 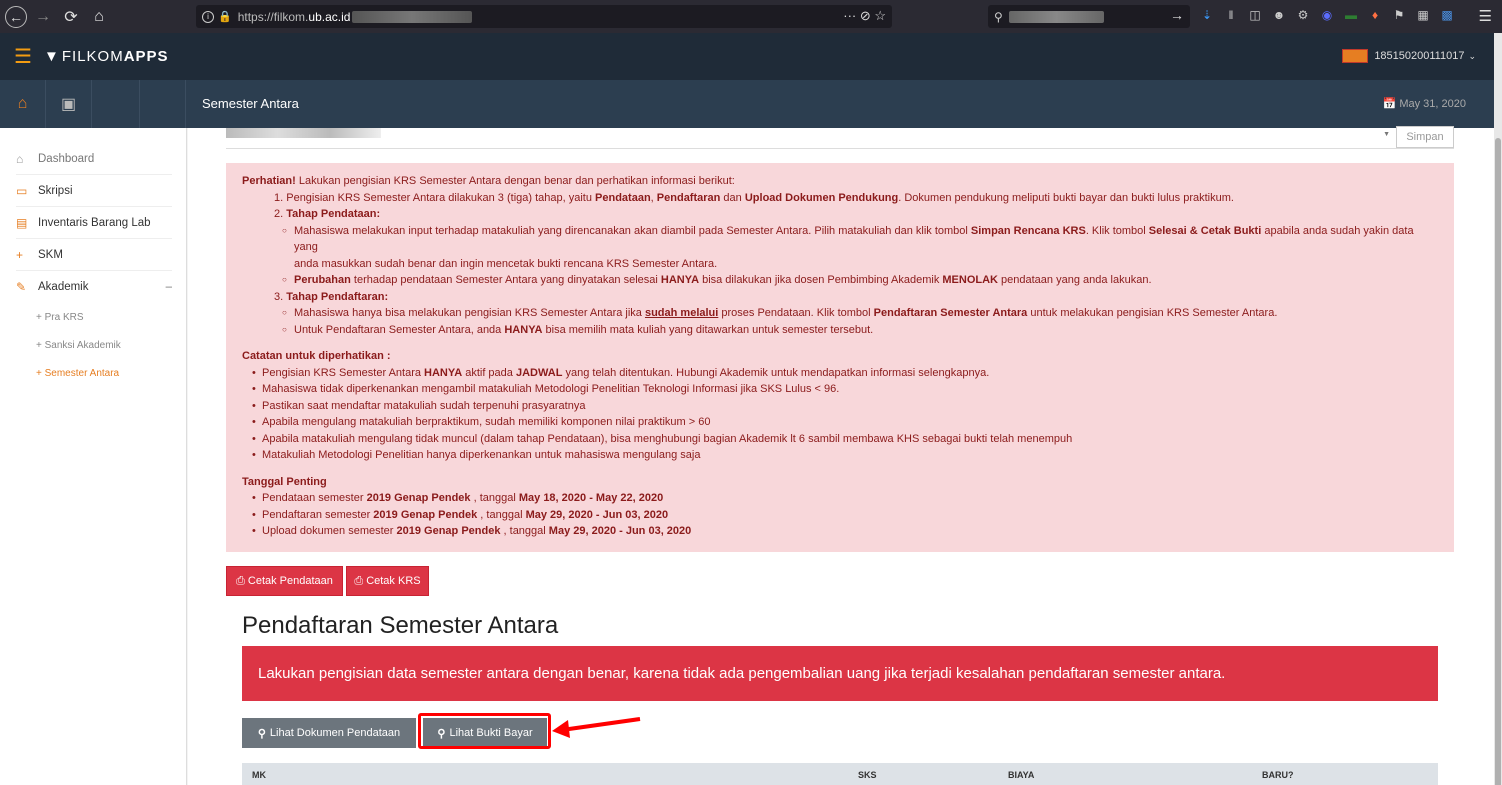 What do you see at coordinates (94, 191) in the screenshot?
I see `sidebar-item-skripsi: ▭ Skripsi` at bounding box center [94, 191].